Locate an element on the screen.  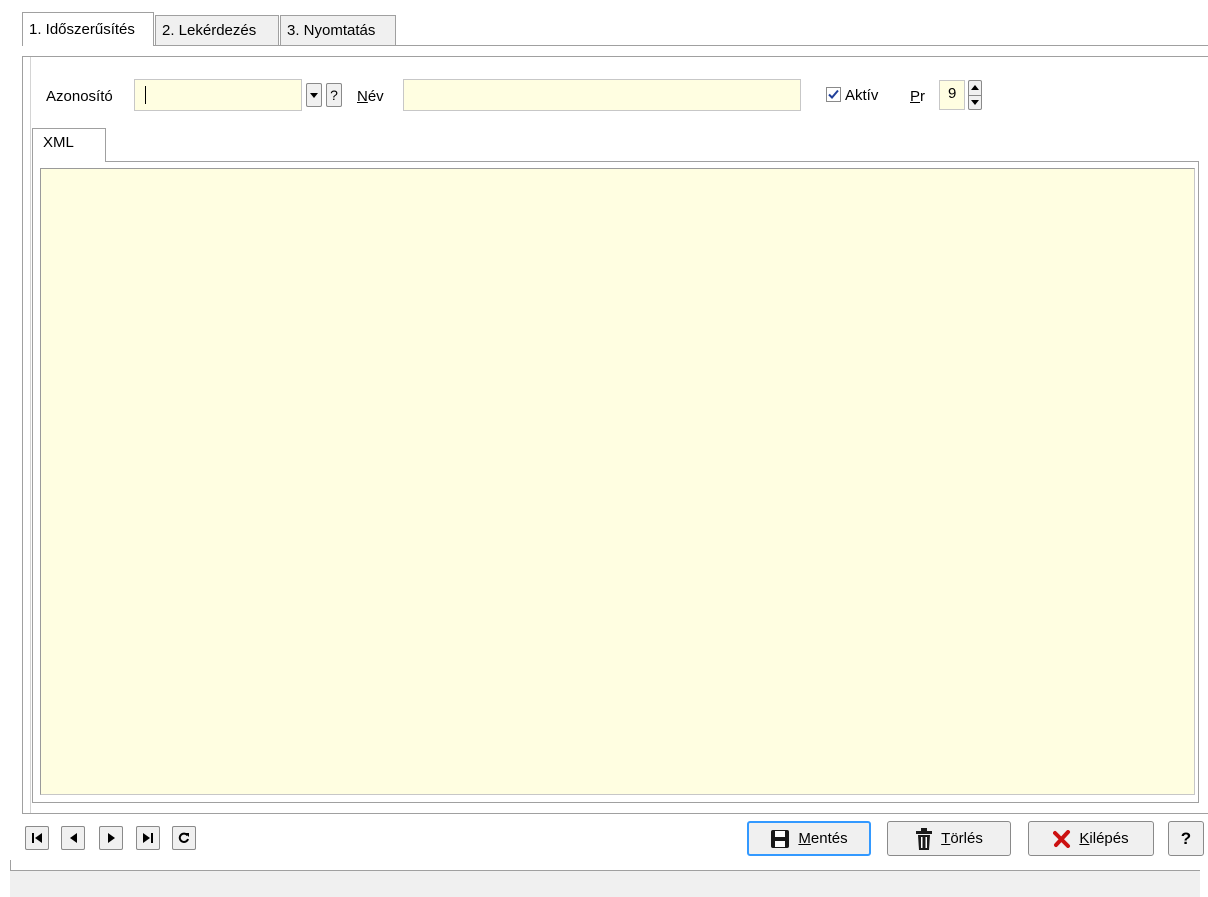
refresh-button is located at coordinates (184, 838).